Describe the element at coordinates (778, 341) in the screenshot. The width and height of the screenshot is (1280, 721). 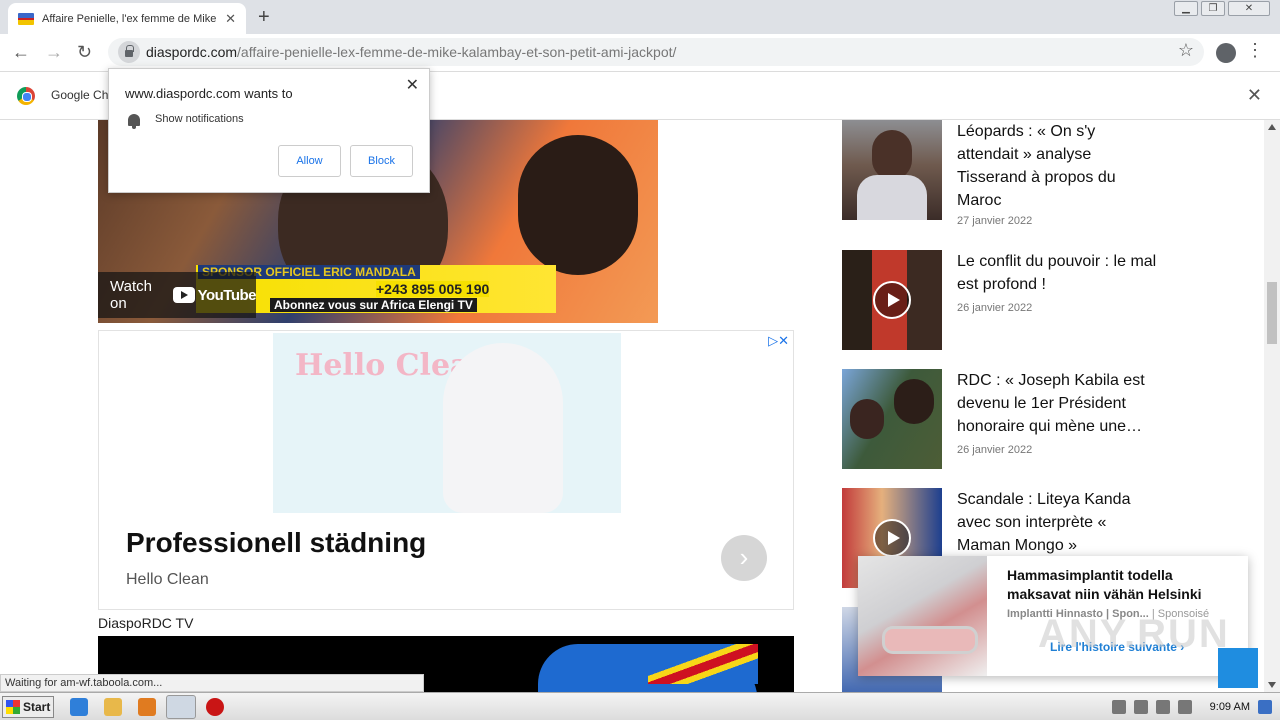
I see `adchoices-icon: ▷✕` at that location.